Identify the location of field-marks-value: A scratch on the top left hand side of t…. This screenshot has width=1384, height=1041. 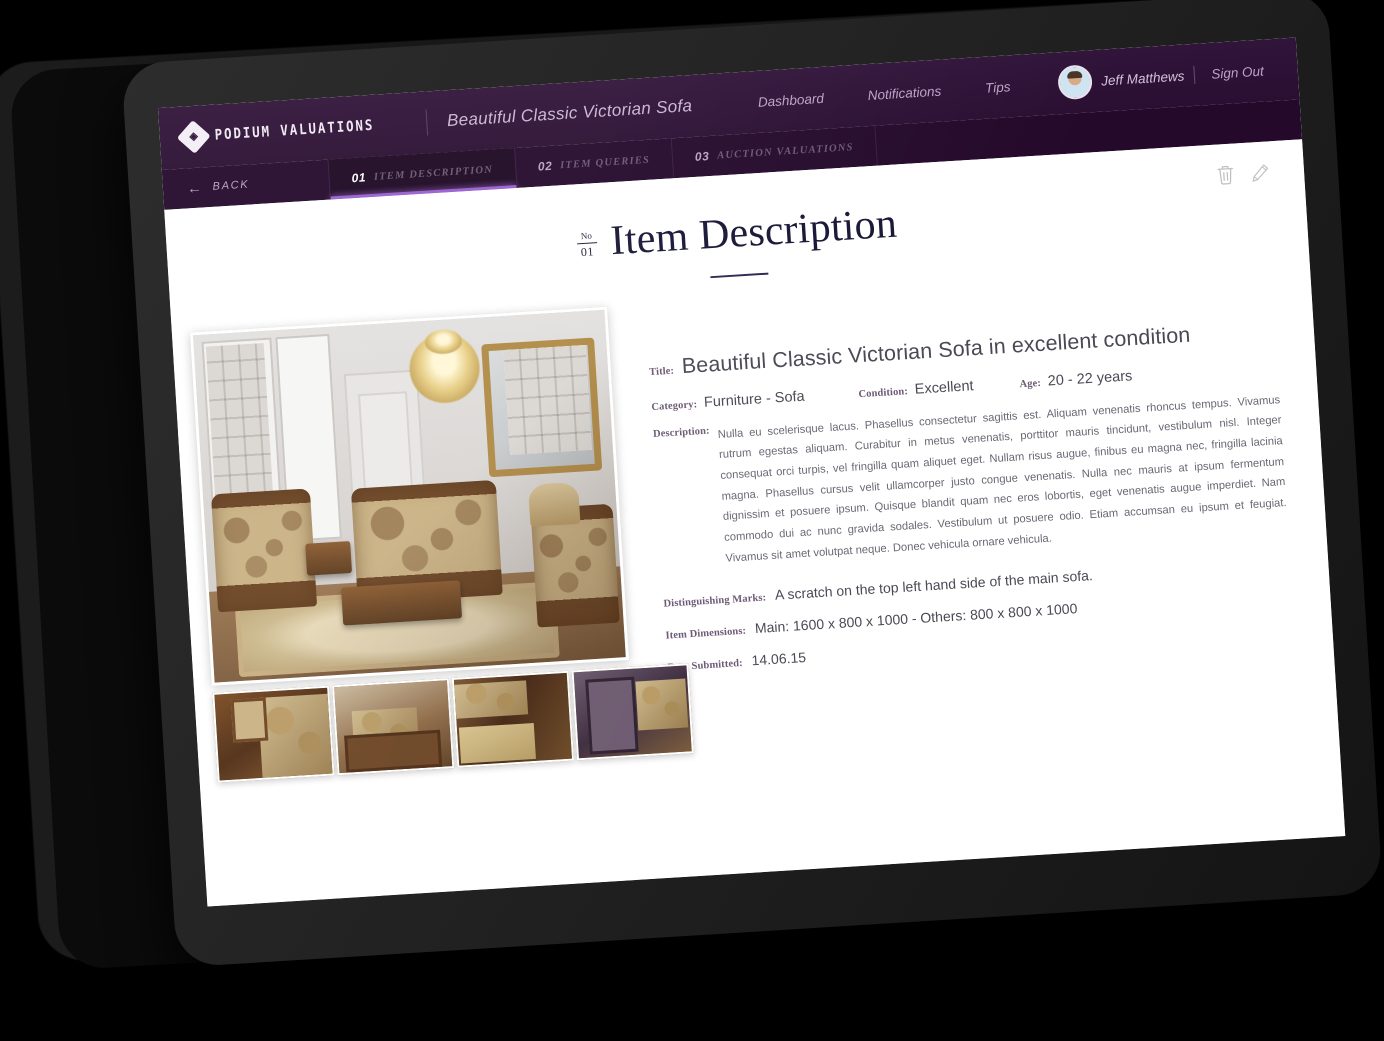
(934, 584).